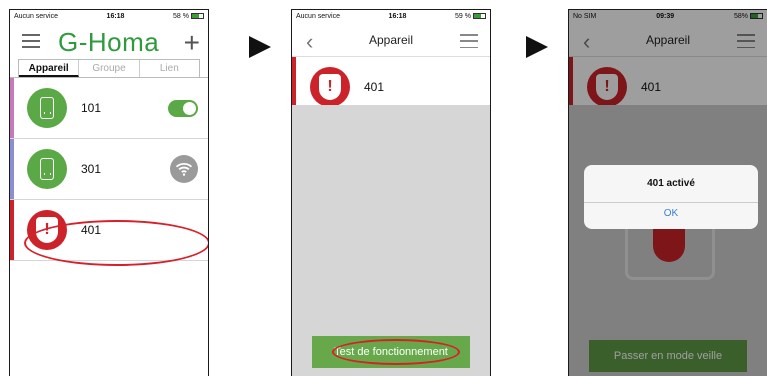  Describe the element at coordinates (109, 108) in the screenshot. I see `device-row-101: 101` at that location.